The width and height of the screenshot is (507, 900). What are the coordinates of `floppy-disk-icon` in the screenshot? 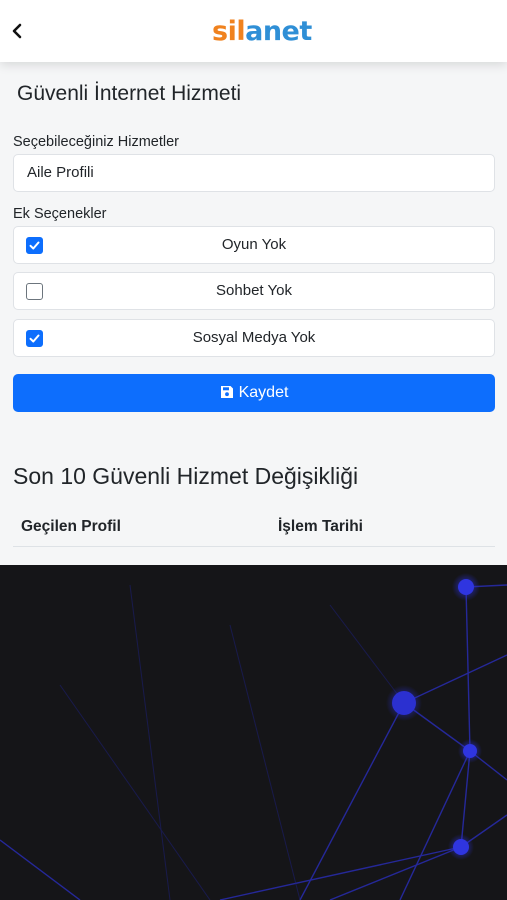 It's located at (227, 395).